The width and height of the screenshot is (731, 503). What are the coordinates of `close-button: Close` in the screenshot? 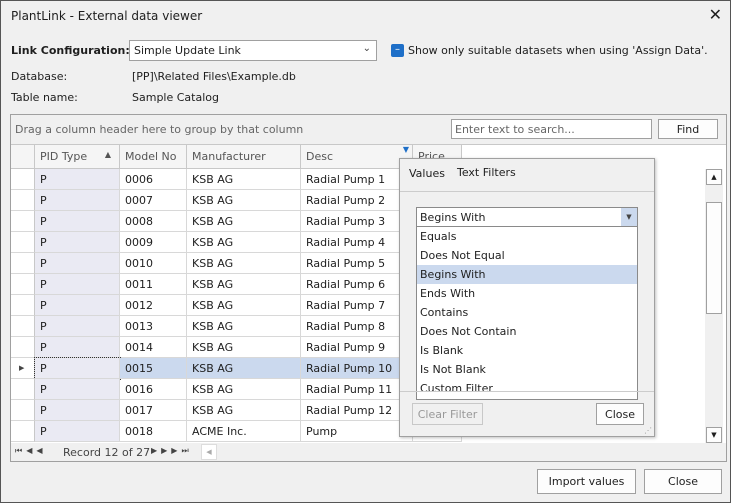 It's located at (683, 481).